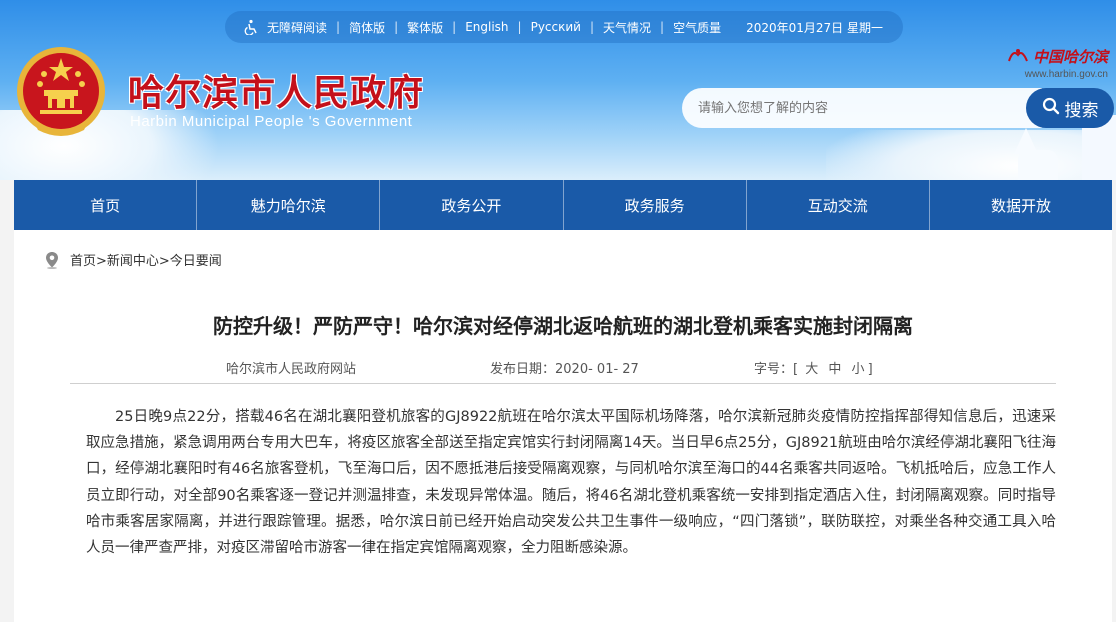 The height and width of the screenshot is (622, 1116). What do you see at coordinates (271, 121) in the screenshot?
I see `site-title-english: Harbin Municipal People 's Government` at bounding box center [271, 121].